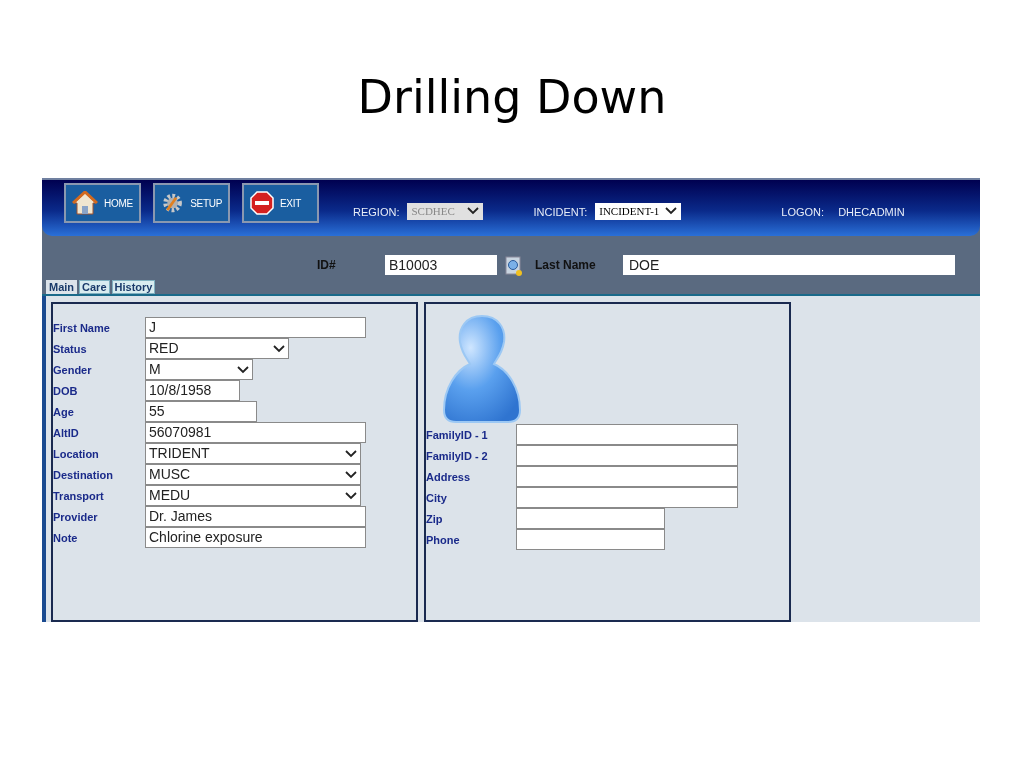  I want to click on field-label: Zip, so click(435, 519).